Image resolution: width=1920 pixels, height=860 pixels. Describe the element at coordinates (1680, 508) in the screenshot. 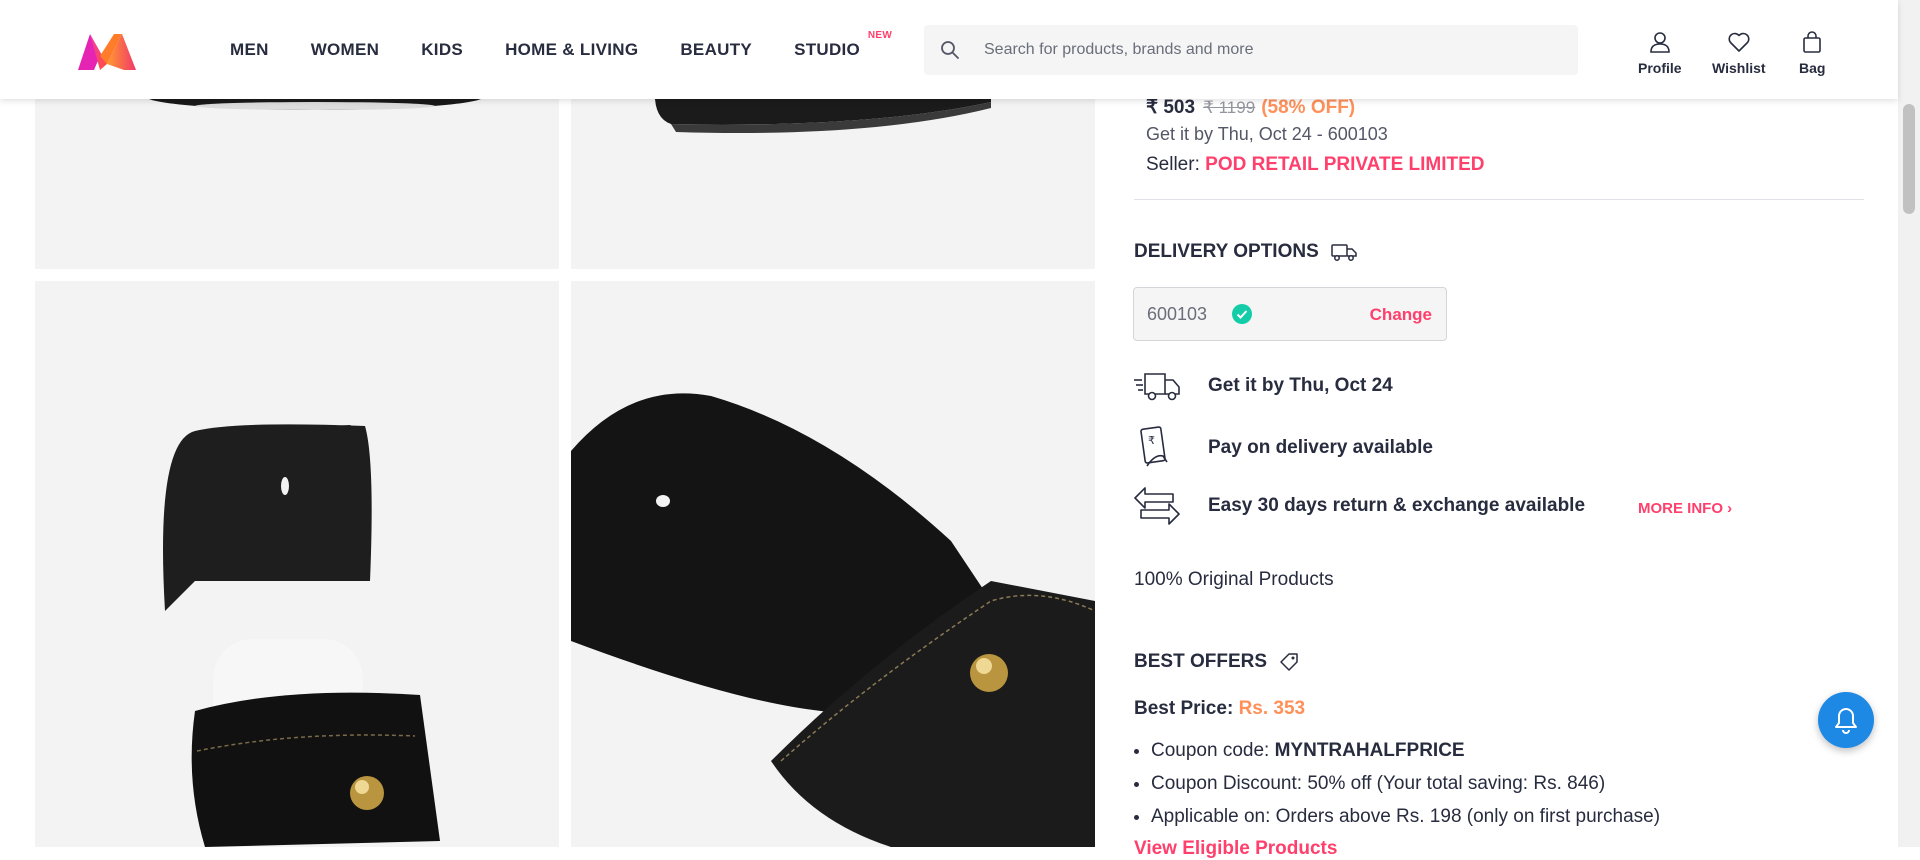

I see `more-info-label: MORE INFO` at that location.